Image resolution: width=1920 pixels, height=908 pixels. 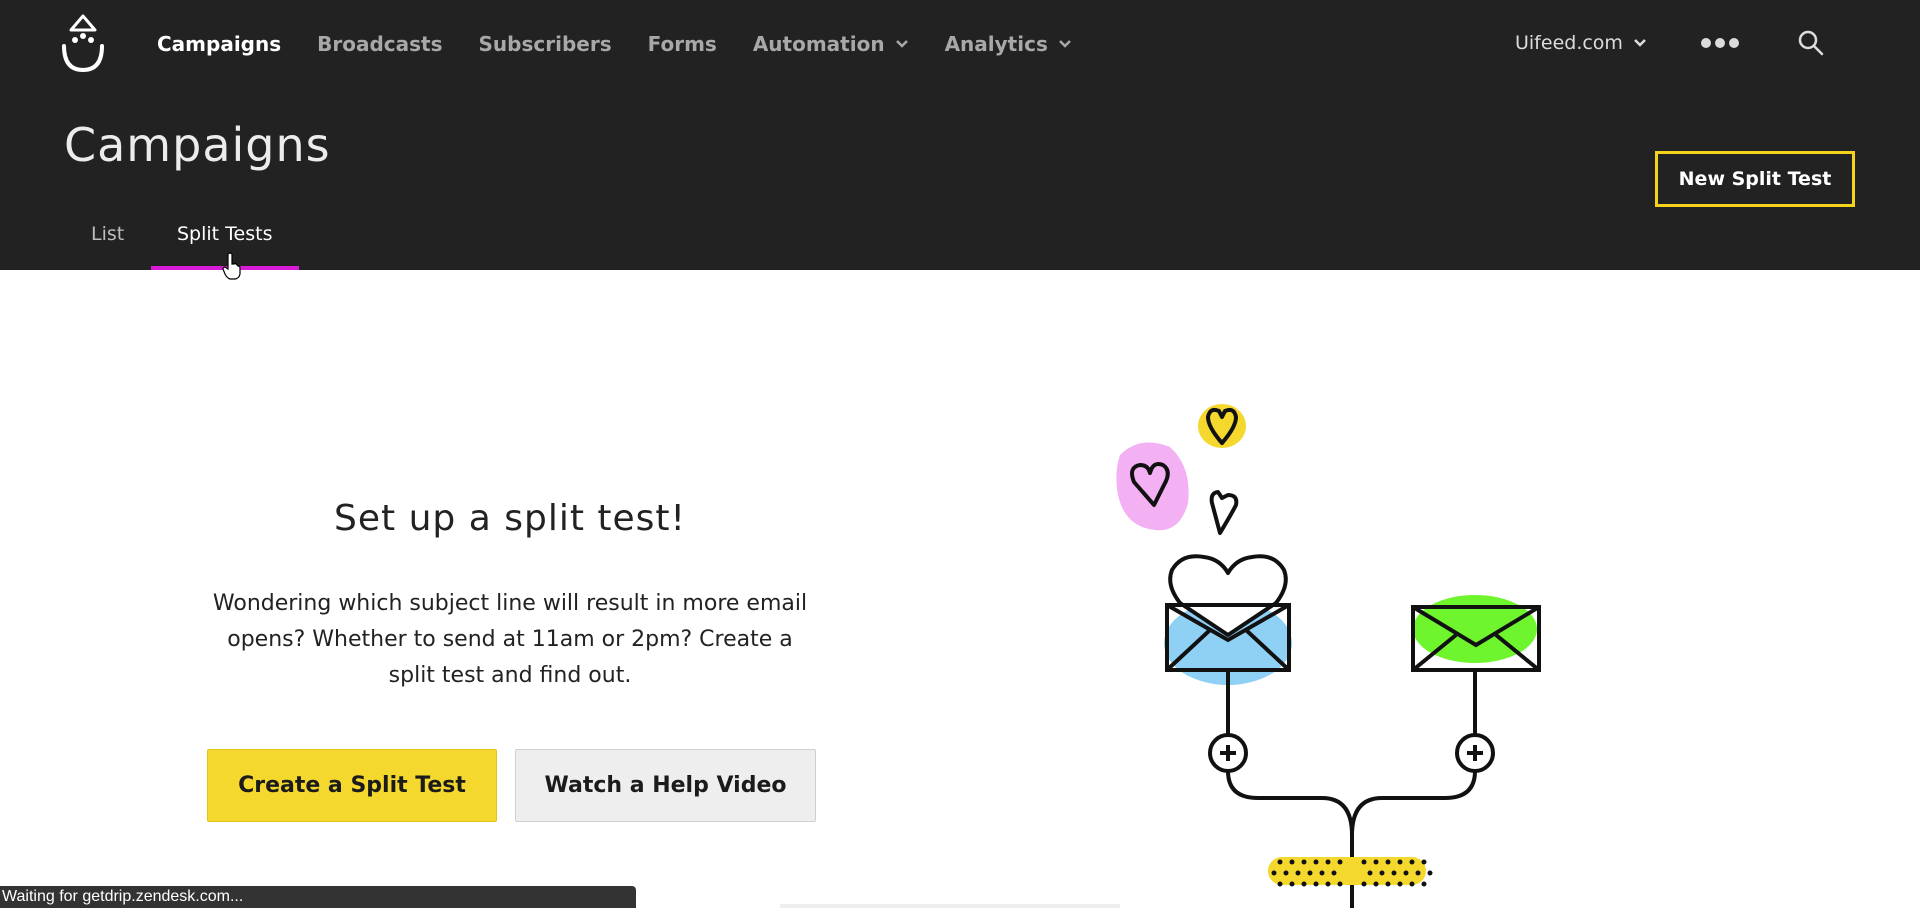 I want to click on nav-subscribers: Subscribers, so click(x=545, y=44).